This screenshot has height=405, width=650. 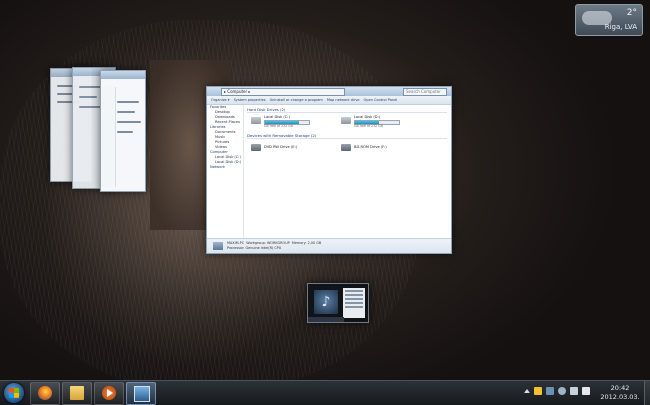 What do you see at coordinates (218, 246) in the screenshot?
I see `computer-icon` at bounding box center [218, 246].